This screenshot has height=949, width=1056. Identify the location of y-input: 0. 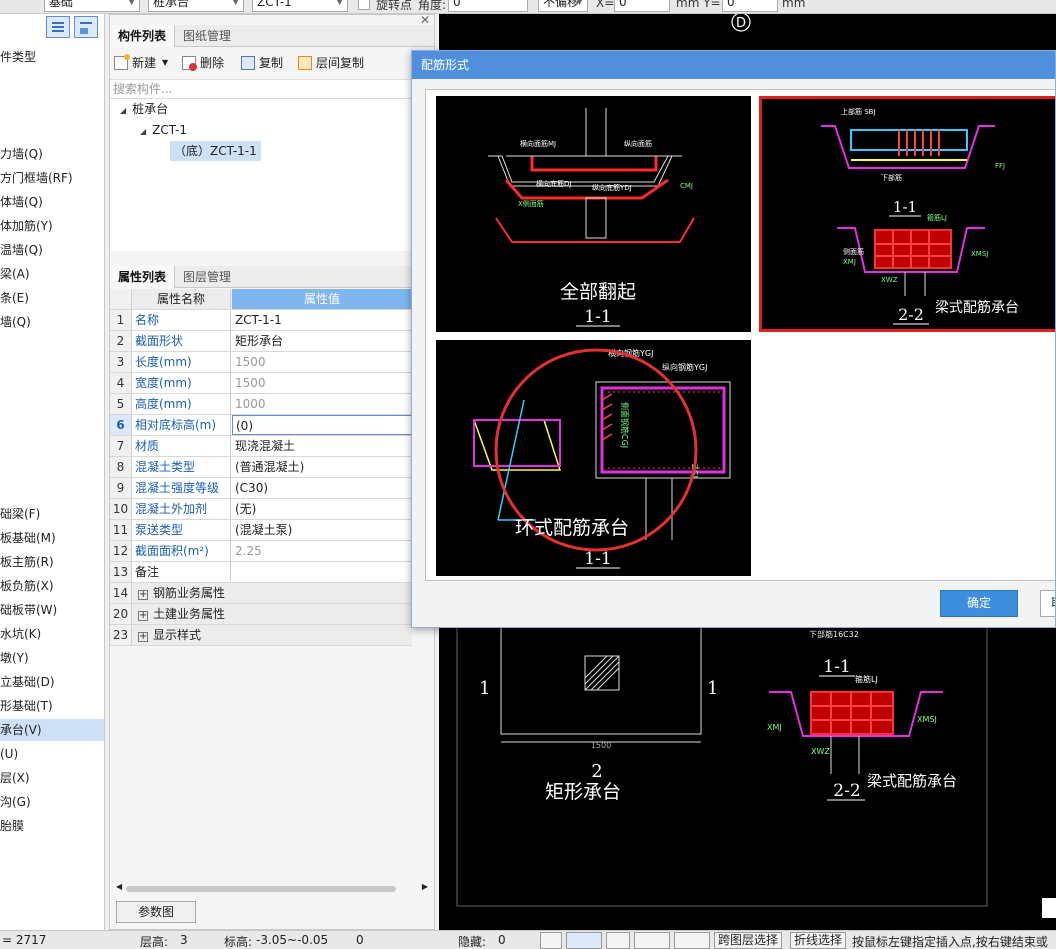
(750, 6).